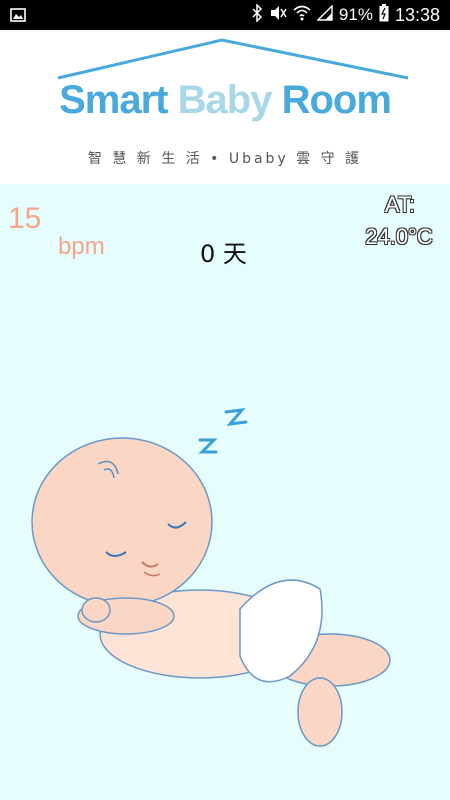 The height and width of the screenshot is (800, 450). What do you see at coordinates (225, 15) in the screenshot?
I see `status-bar: 91% 13:38` at bounding box center [225, 15].